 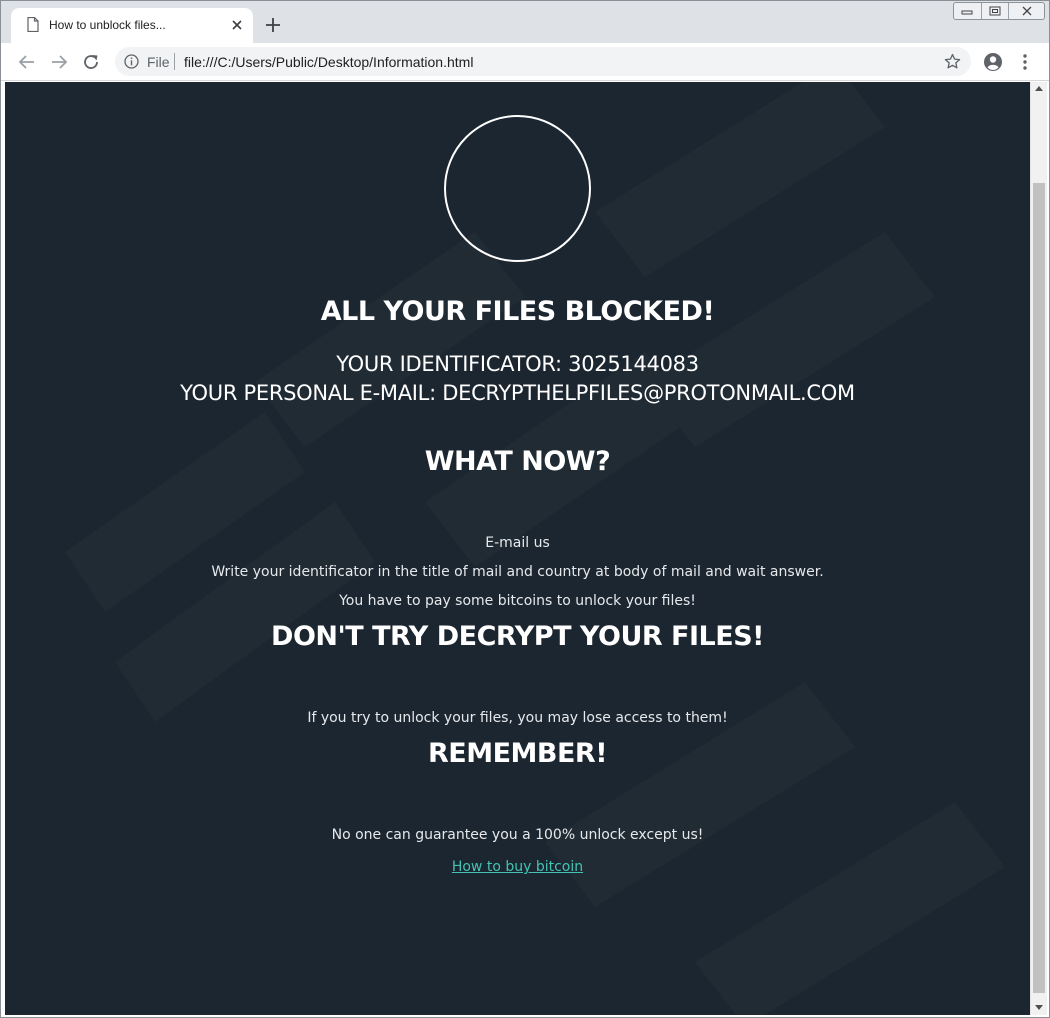 I want to click on arrow-left-icon, so click(x=27, y=62).